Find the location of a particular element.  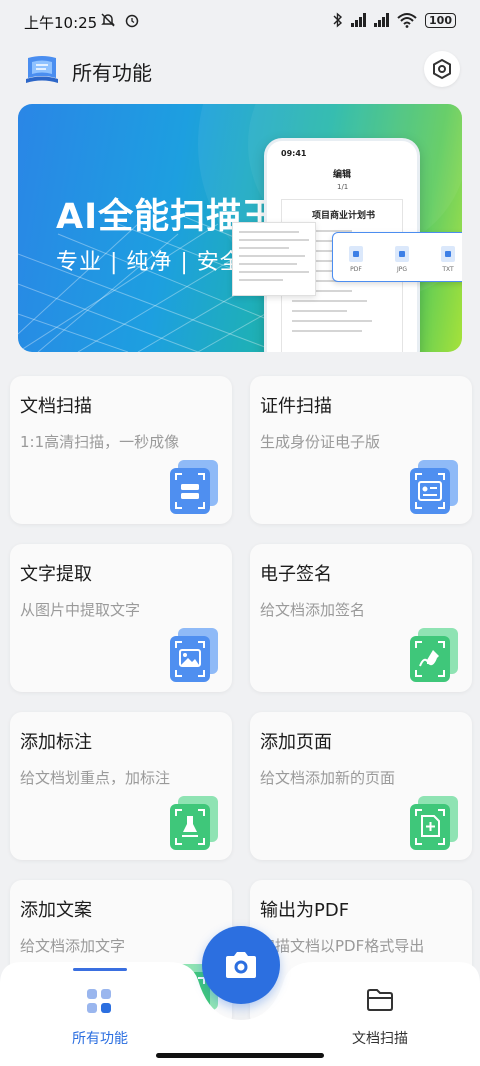

format-option: TXT is located at coordinates (448, 259).